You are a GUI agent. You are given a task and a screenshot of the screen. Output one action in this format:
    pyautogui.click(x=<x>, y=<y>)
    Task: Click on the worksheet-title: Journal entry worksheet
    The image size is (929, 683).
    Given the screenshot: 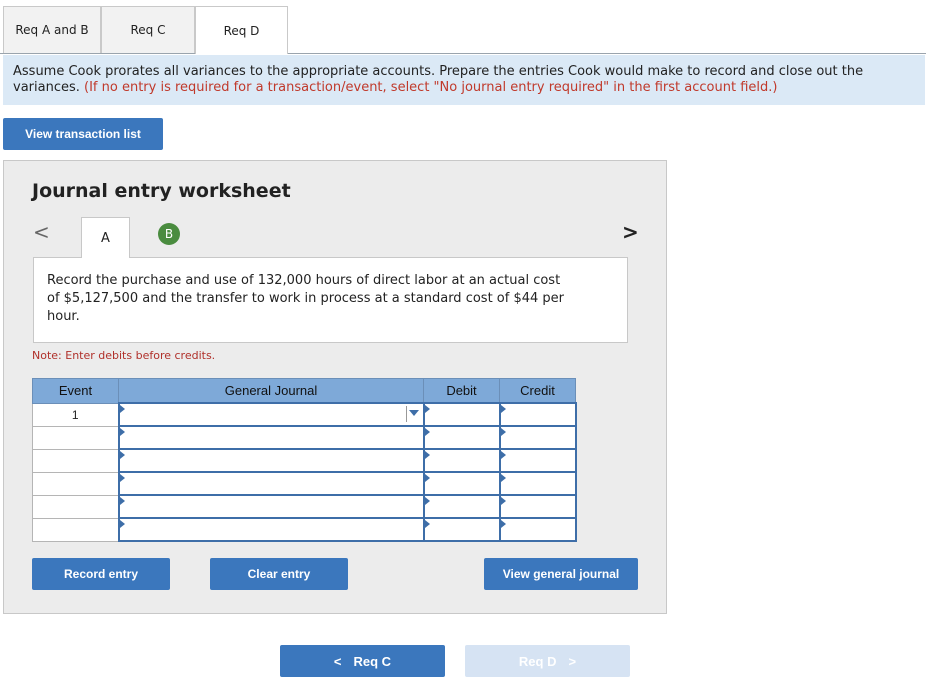 What is the action you would take?
    pyautogui.click(x=161, y=191)
    